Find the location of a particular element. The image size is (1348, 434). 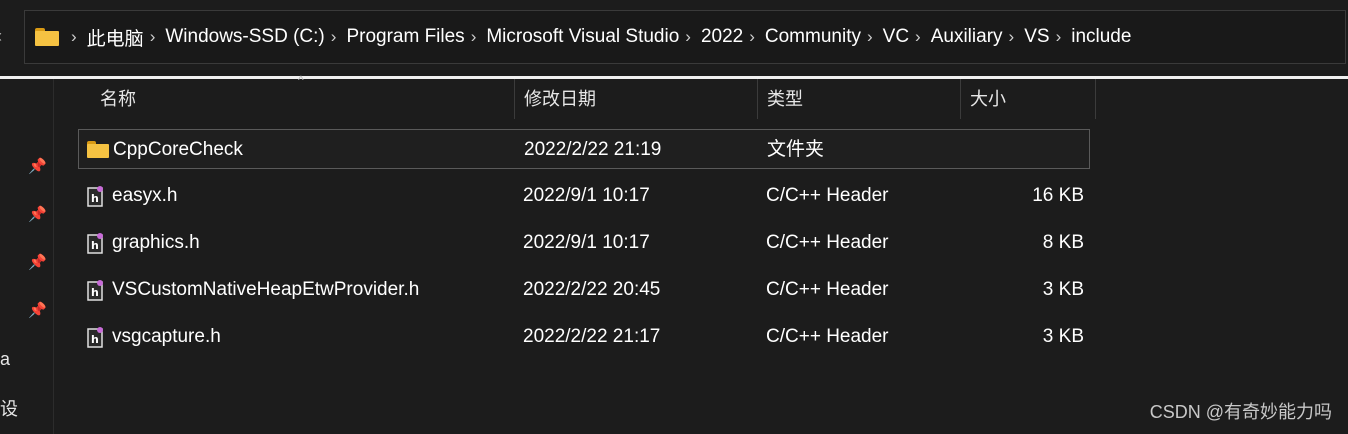

breadcrumb-vs: VS is located at coordinates (1036, 37).